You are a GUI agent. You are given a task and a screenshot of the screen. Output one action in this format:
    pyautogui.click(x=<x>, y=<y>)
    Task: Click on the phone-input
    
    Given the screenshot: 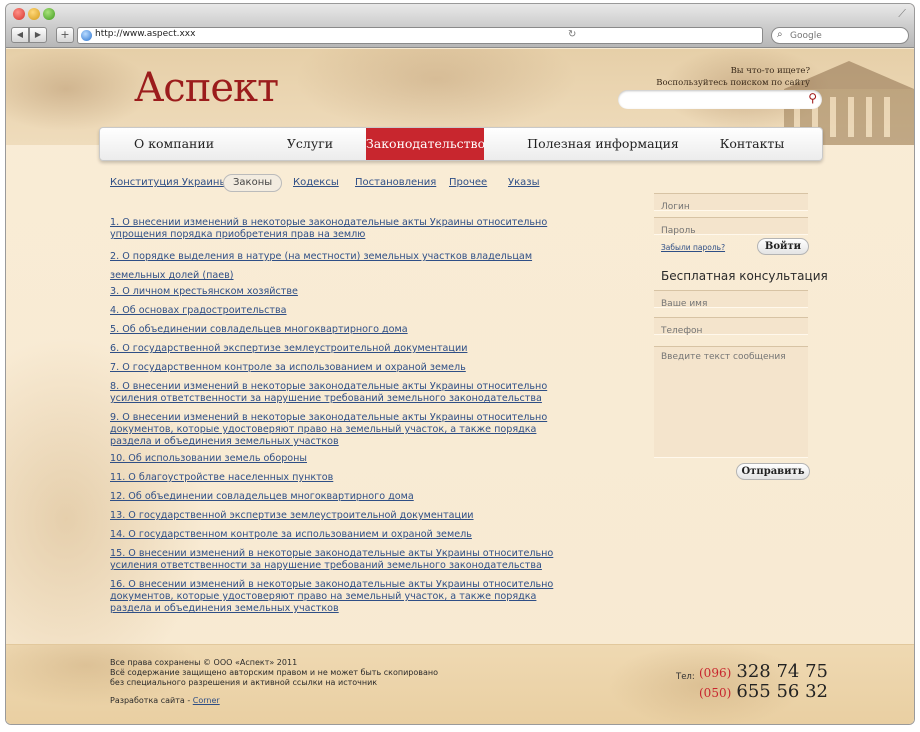 What is the action you would take?
    pyautogui.click(x=731, y=331)
    